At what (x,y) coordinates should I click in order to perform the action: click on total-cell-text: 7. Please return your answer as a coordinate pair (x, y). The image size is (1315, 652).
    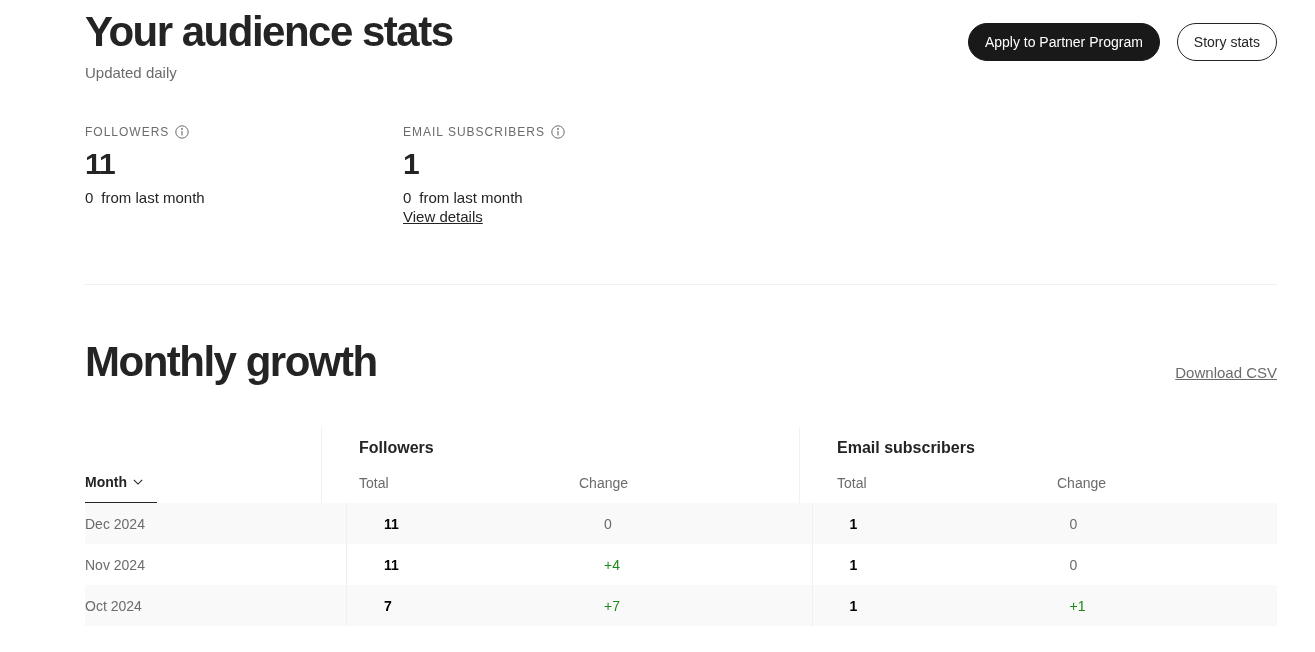
    Looking at the image, I should click on (388, 605).